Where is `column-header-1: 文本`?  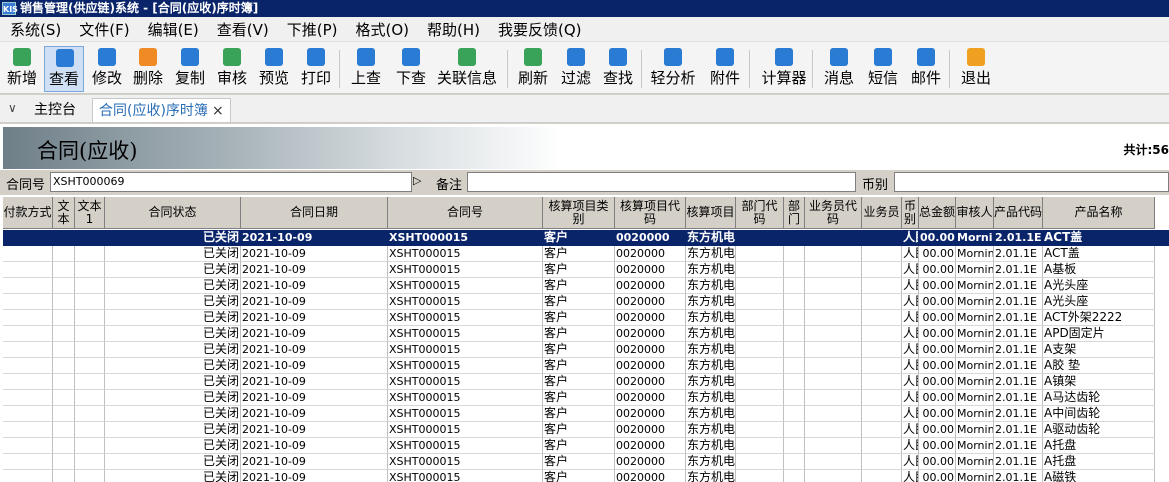 column-header-1: 文本 is located at coordinates (64, 213).